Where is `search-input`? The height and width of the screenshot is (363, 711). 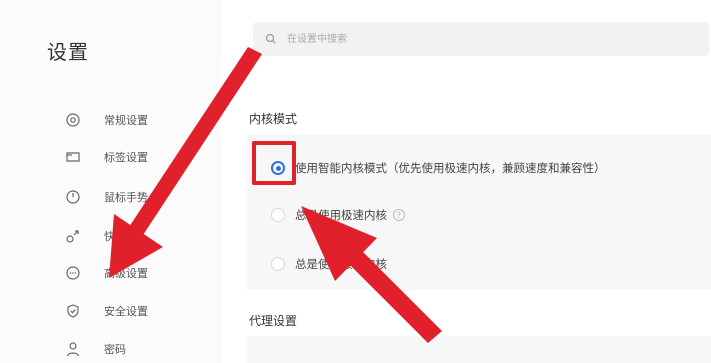 search-input is located at coordinates (477, 39).